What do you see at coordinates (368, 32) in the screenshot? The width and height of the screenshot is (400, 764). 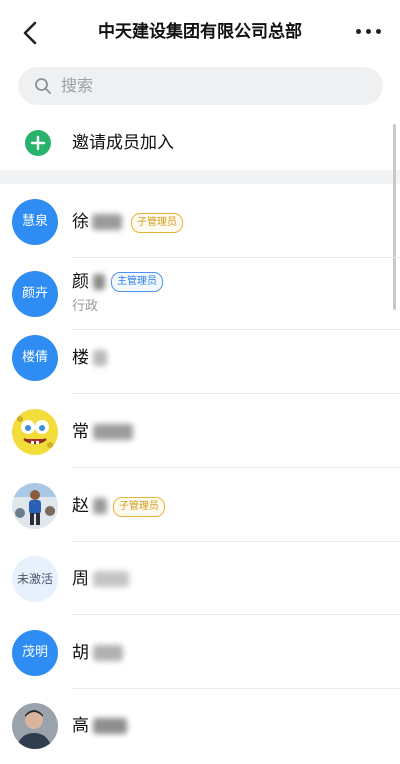 I see `more-icon` at bounding box center [368, 32].